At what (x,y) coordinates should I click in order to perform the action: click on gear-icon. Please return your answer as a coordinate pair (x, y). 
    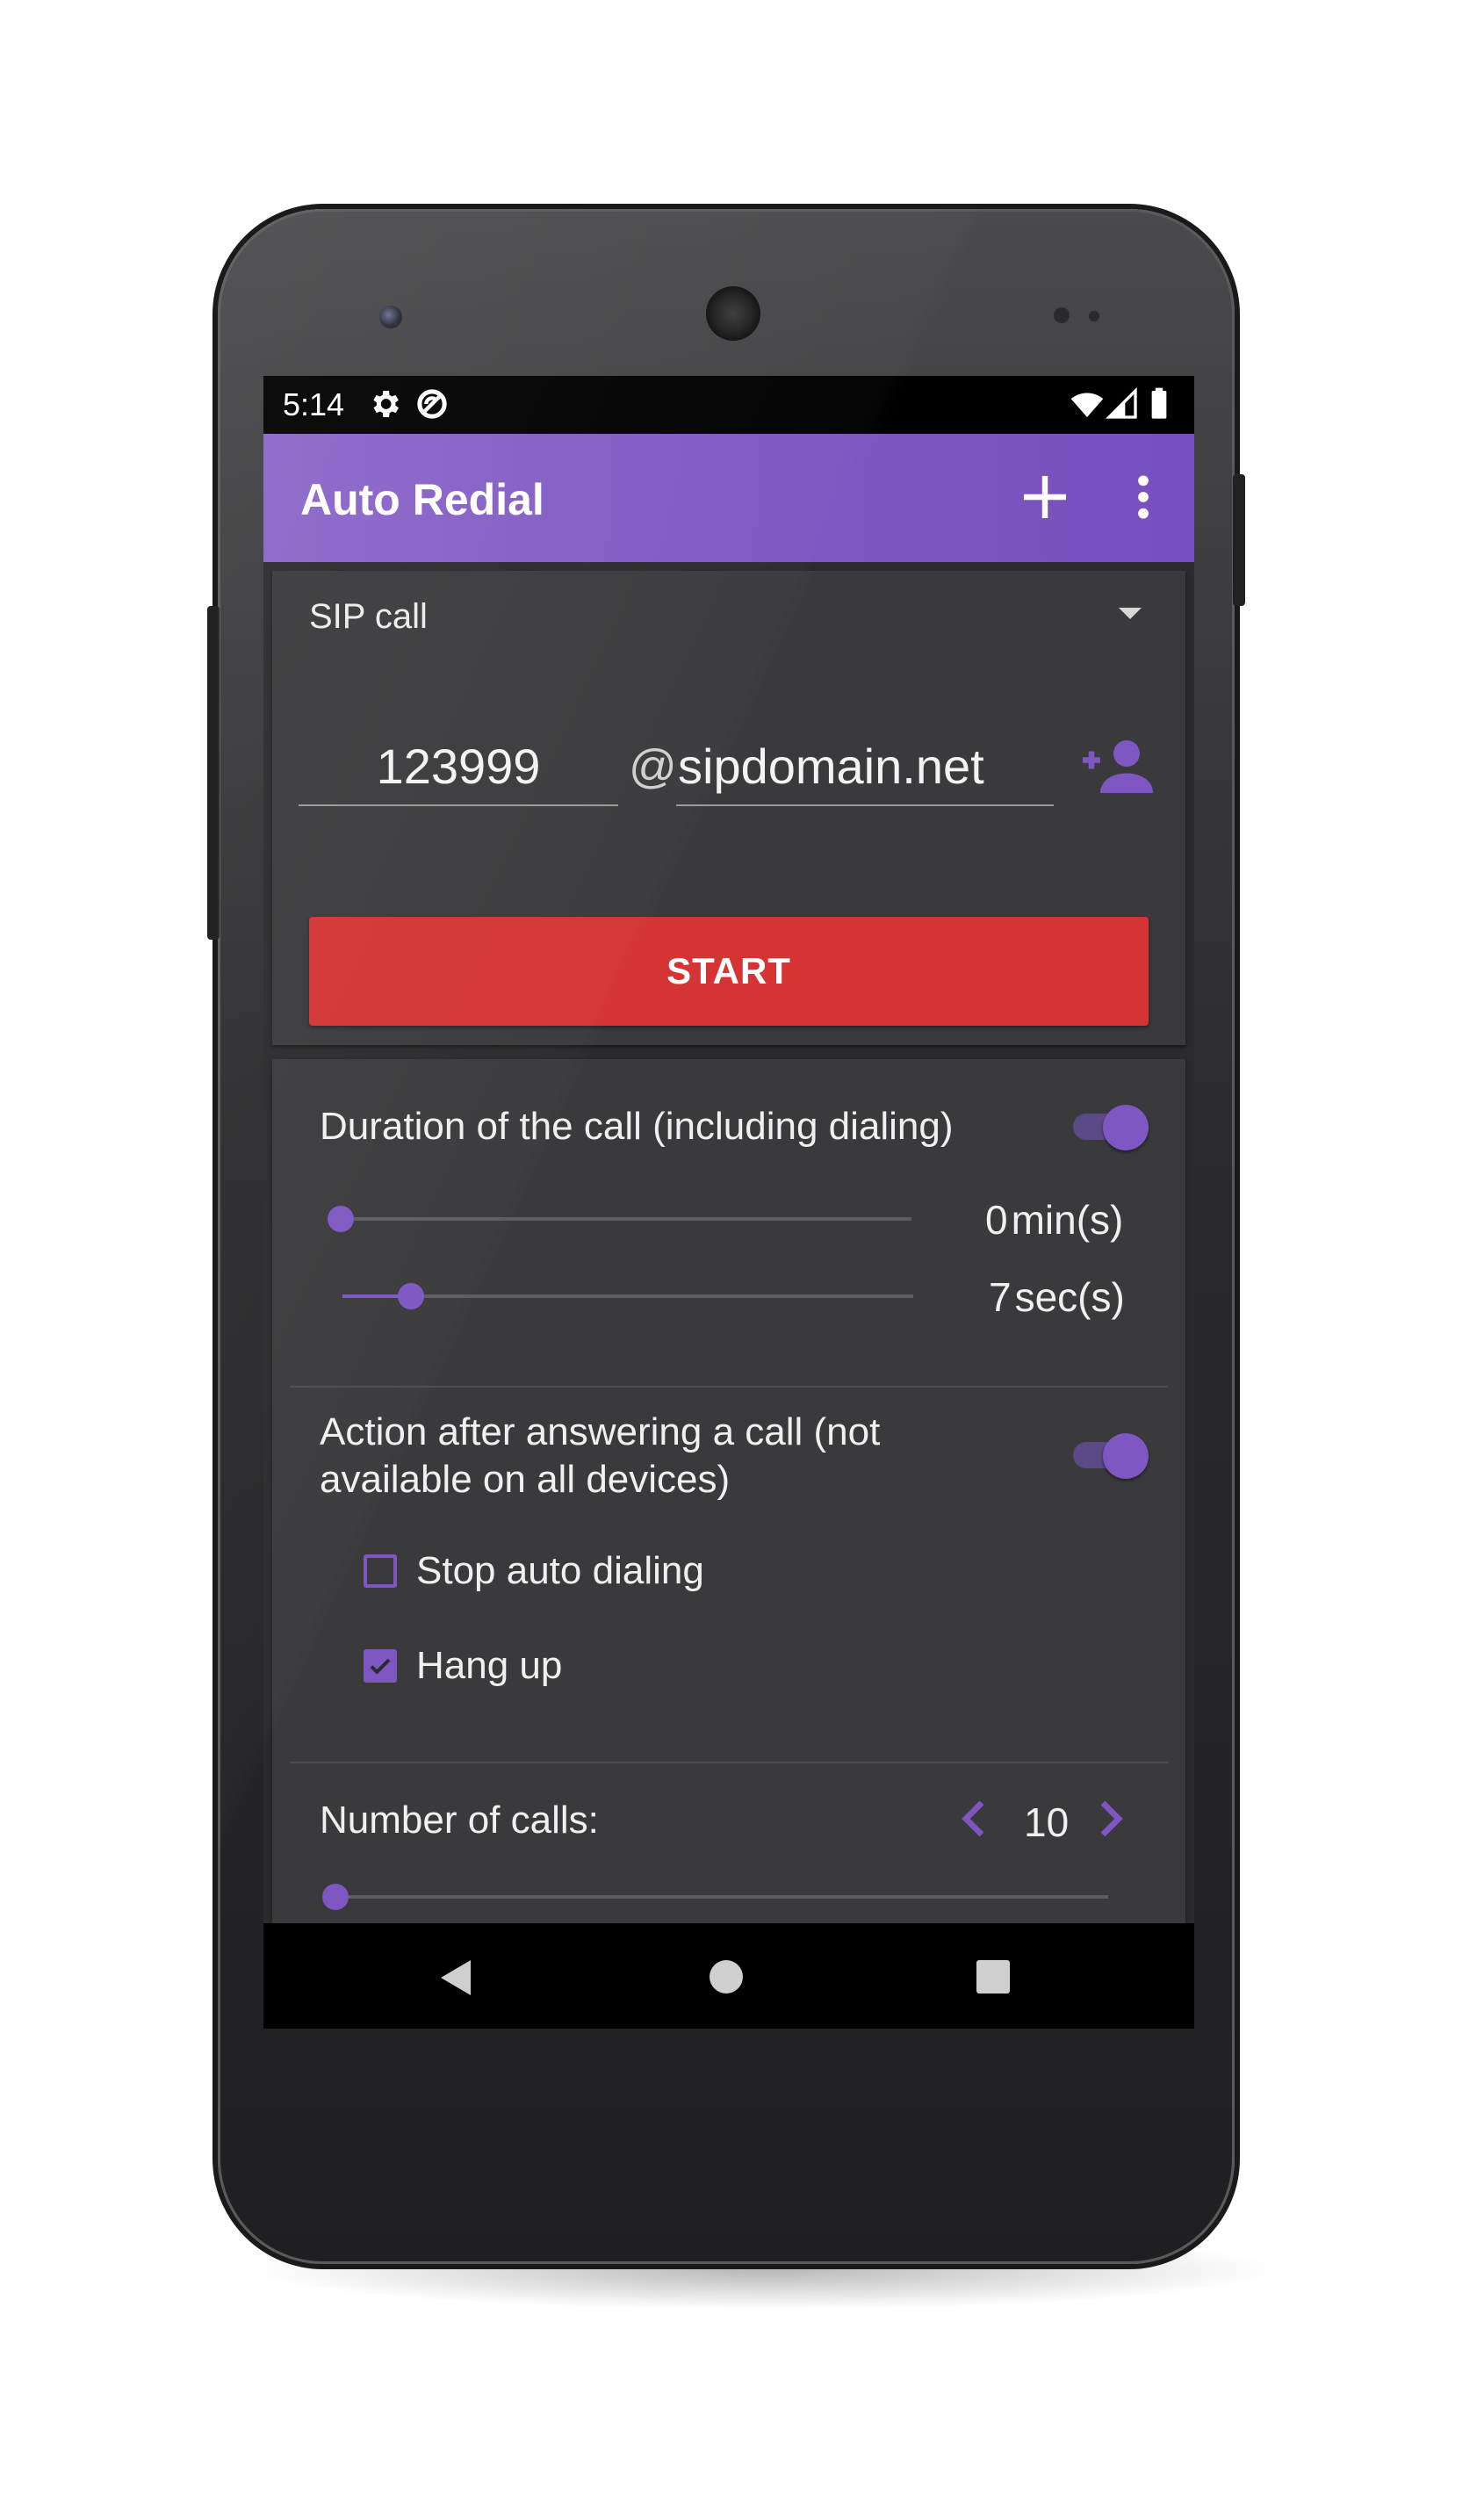
    Looking at the image, I should click on (386, 404).